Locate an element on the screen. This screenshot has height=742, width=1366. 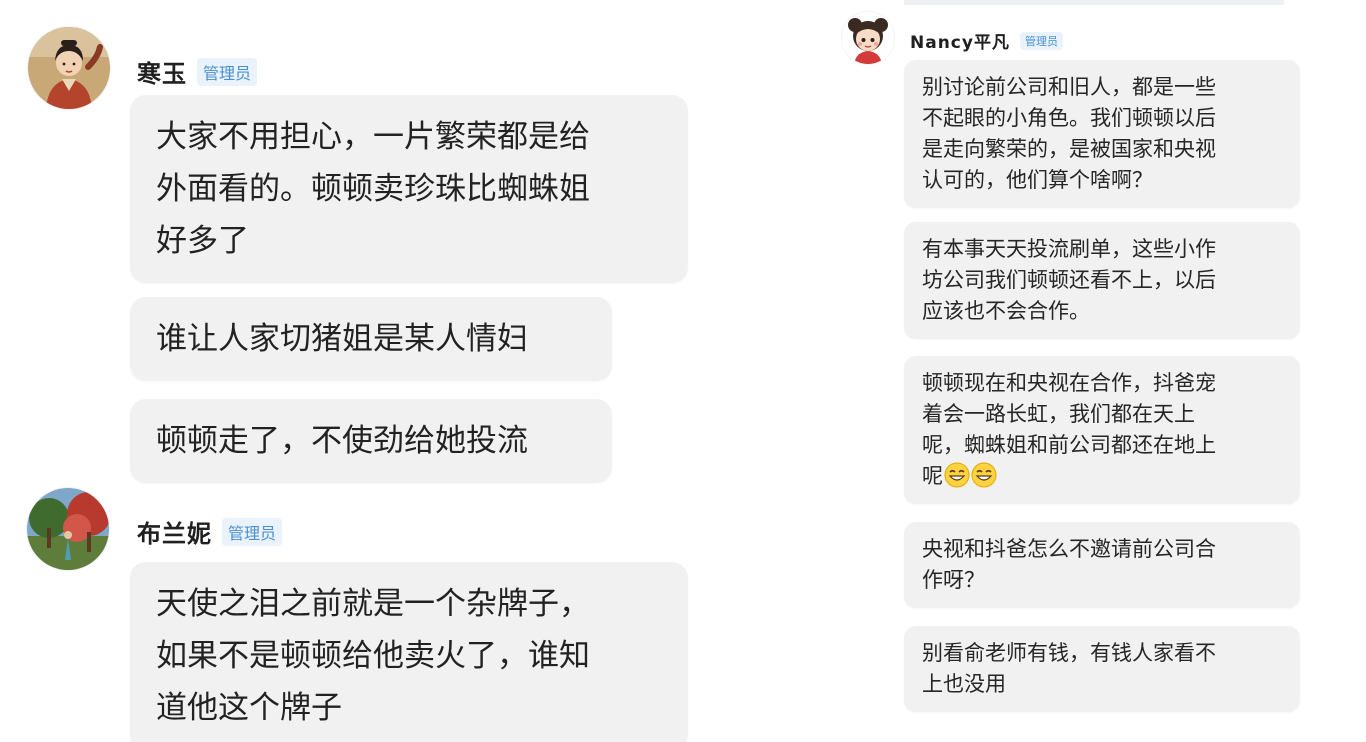
message-bubble: 大家不用担心，一片繁荣都是给 外面看的。顿顿卖珍珠比蜘蛛姐 好多了 is located at coordinates (409, 189).